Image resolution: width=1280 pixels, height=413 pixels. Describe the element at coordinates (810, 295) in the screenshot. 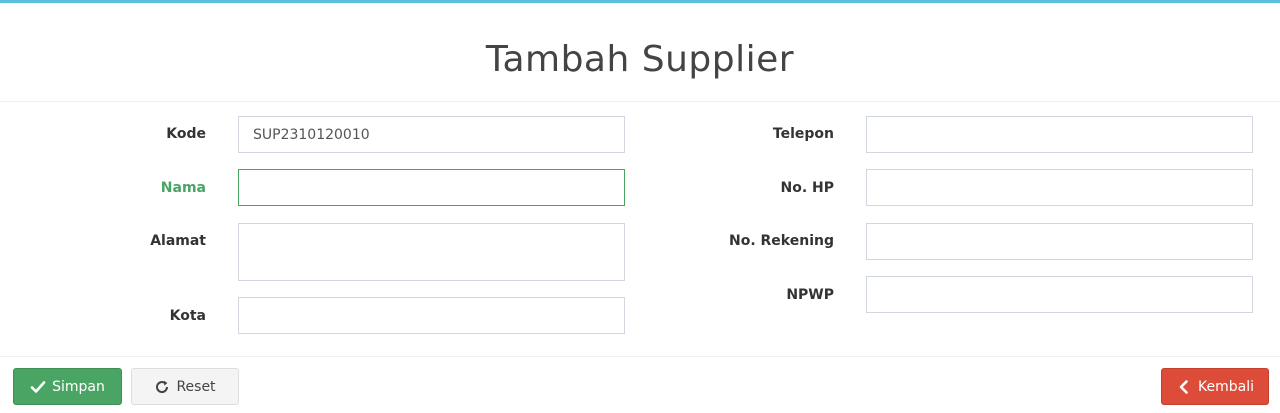

I see `npwp-label: NPWP` at that location.